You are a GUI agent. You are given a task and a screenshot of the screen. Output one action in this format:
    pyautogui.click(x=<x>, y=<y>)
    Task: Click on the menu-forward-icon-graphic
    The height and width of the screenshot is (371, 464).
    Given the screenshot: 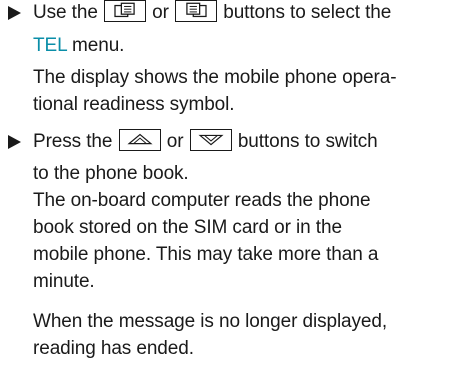 What is the action you would take?
    pyautogui.click(x=196, y=10)
    